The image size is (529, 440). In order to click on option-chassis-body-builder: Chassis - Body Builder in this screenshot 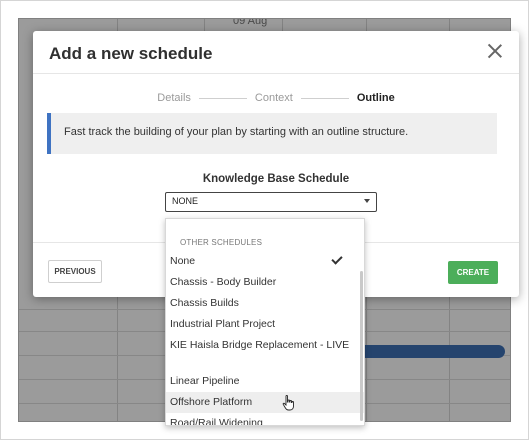, I will do `click(265, 282)`.